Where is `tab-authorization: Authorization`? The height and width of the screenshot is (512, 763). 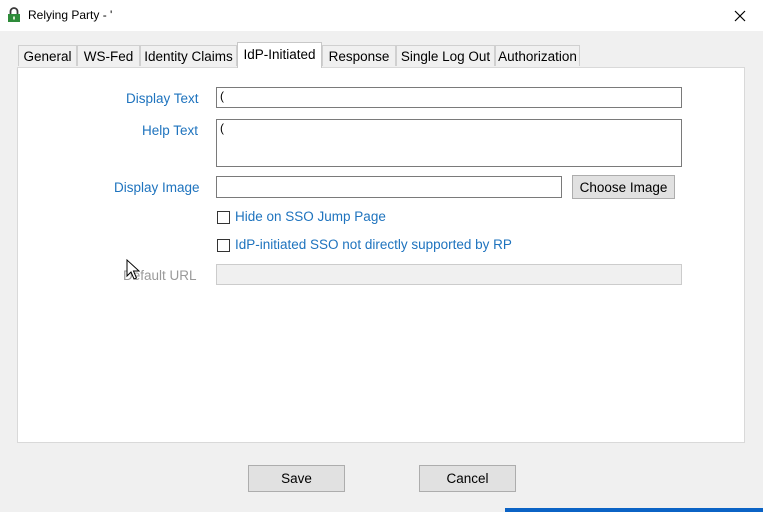 tab-authorization: Authorization is located at coordinates (537, 55).